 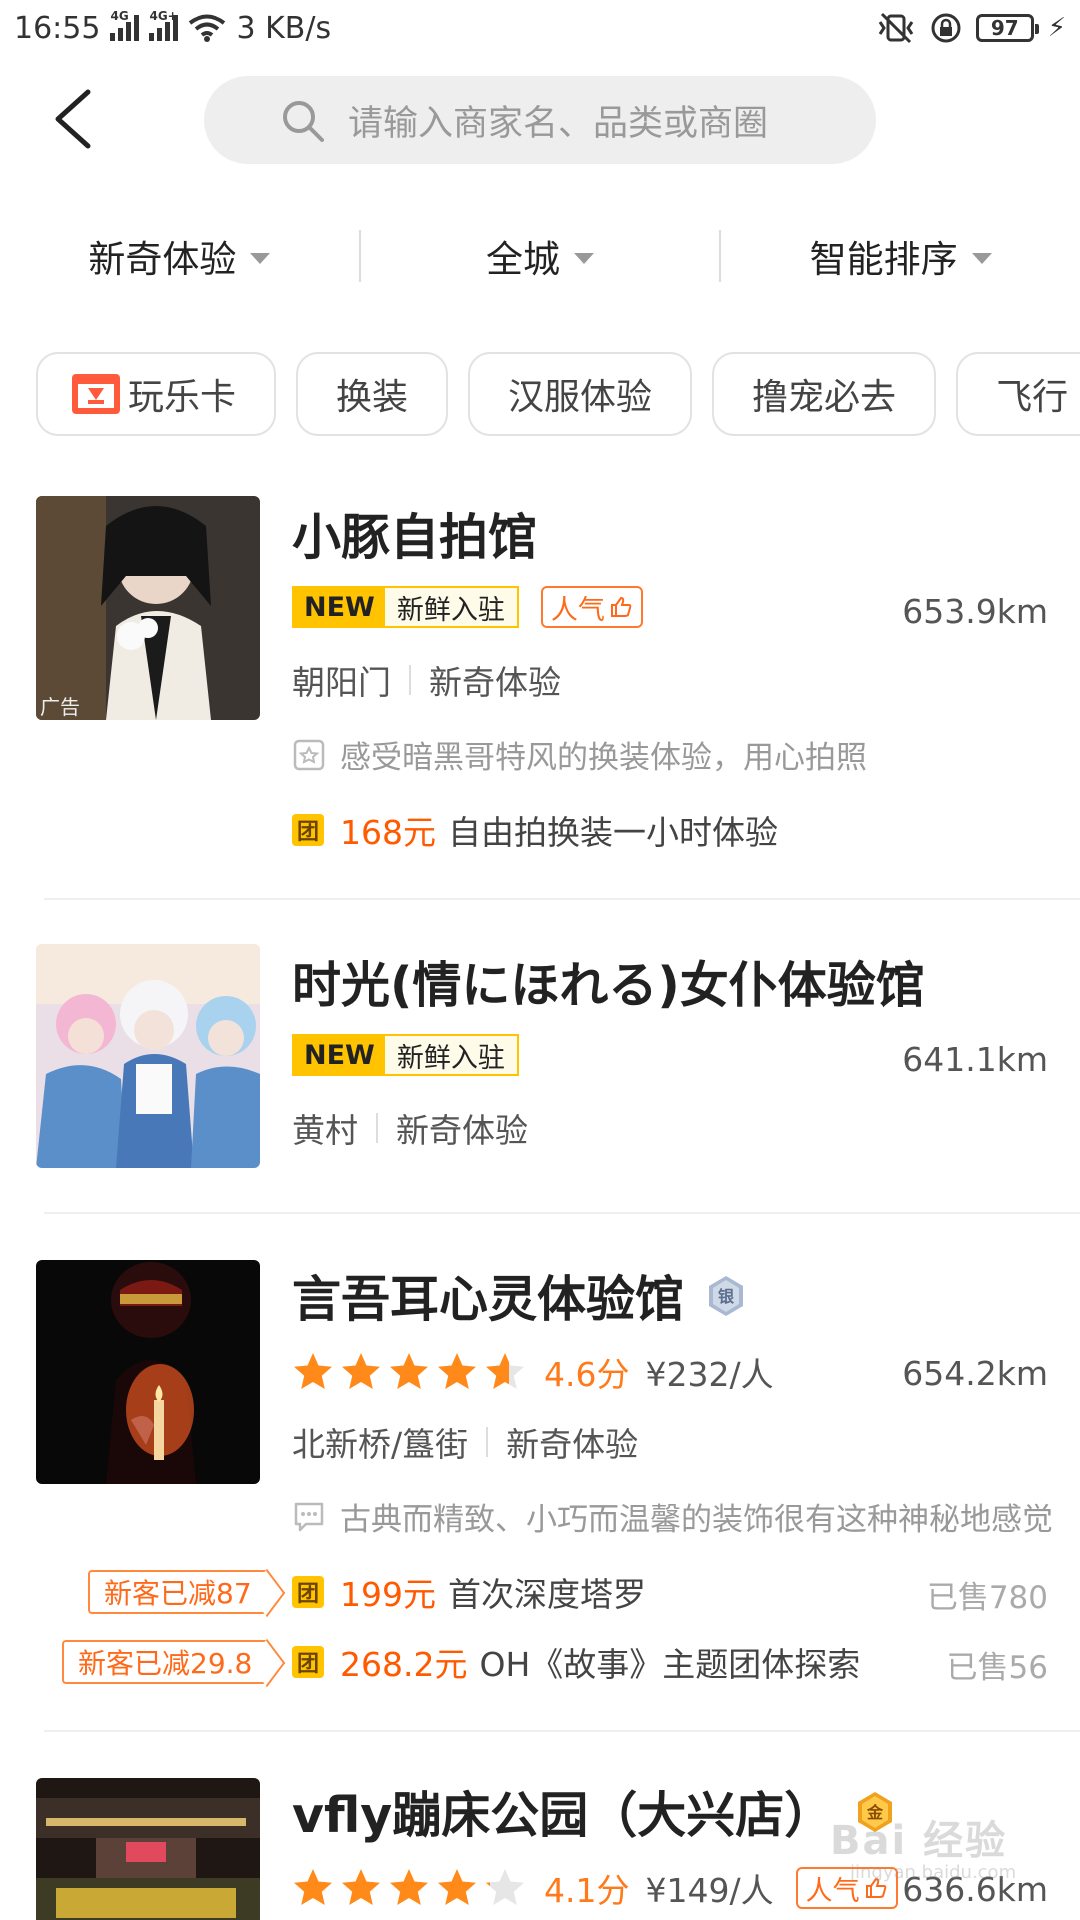 I want to click on chip-play-card: 玩乐卡, so click(x=156, y=394).